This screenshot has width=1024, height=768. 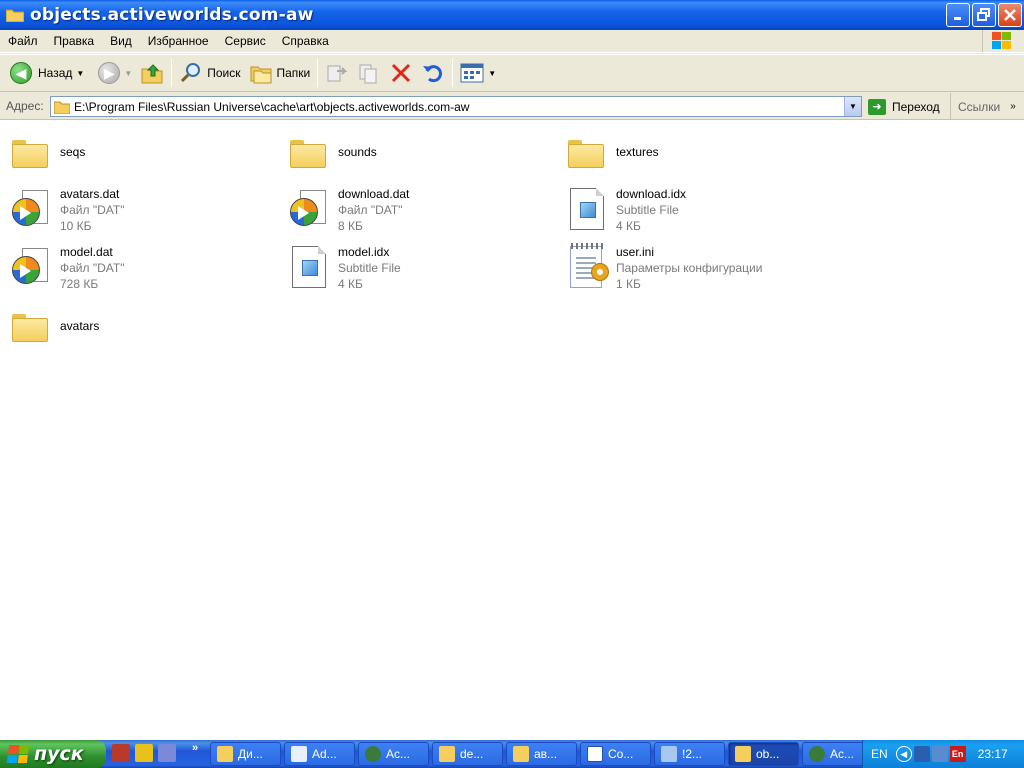 I want to click on list-item: download.dat Файл "DAT" 8 КБ, so click(x=423, y=210).